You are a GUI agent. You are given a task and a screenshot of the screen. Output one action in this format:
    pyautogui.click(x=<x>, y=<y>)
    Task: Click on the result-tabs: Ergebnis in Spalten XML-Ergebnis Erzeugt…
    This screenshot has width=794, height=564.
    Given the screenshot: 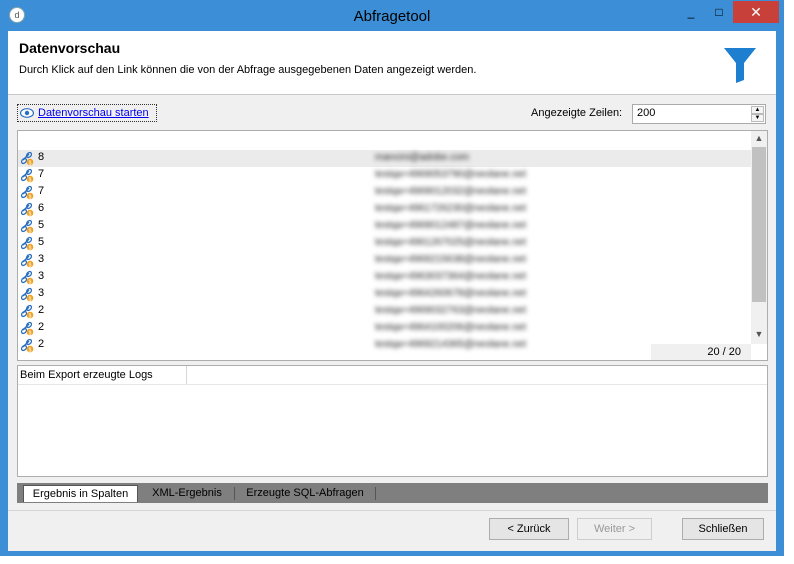 What is the action you would take?
    pyautogui.click(x=392, y=493)
    